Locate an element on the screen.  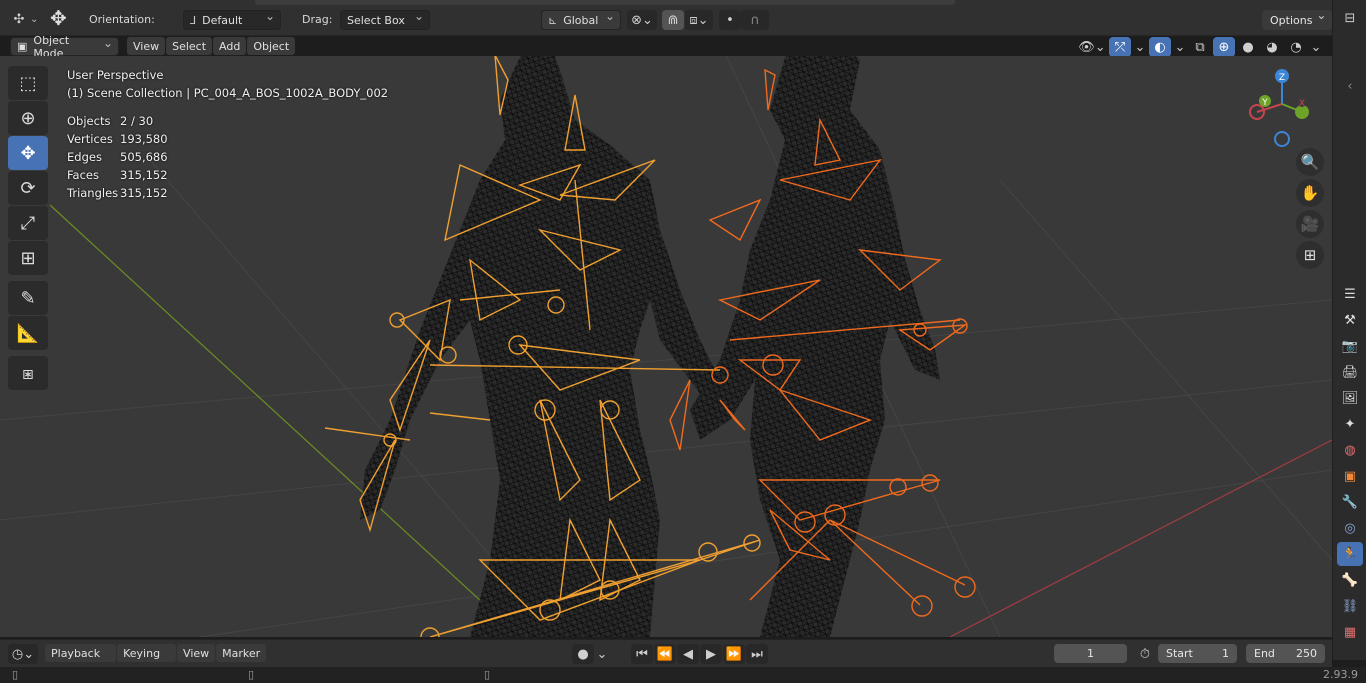
falloff-dropdown: ∩ is located at coordinates (755, 20).